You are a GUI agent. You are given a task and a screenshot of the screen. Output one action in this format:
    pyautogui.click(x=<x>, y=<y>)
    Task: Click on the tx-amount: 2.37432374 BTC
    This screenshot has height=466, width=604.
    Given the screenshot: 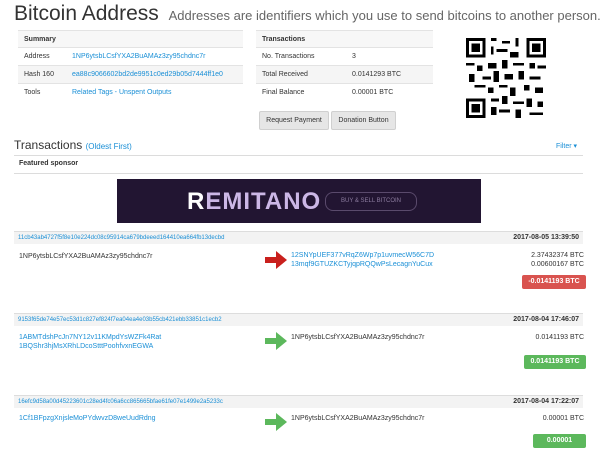 What is the action you would take?
    pyautogui.click(x=557, y=255)
    